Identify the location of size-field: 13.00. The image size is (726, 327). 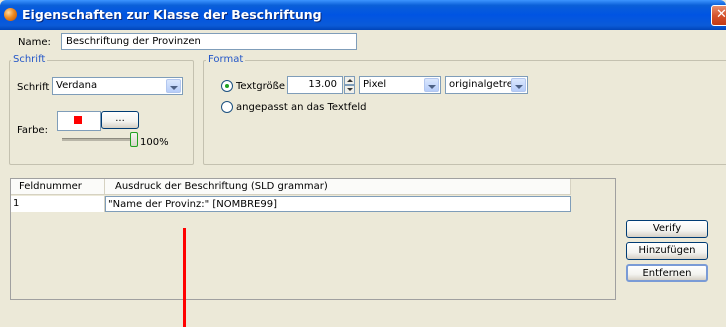
(315, 85).